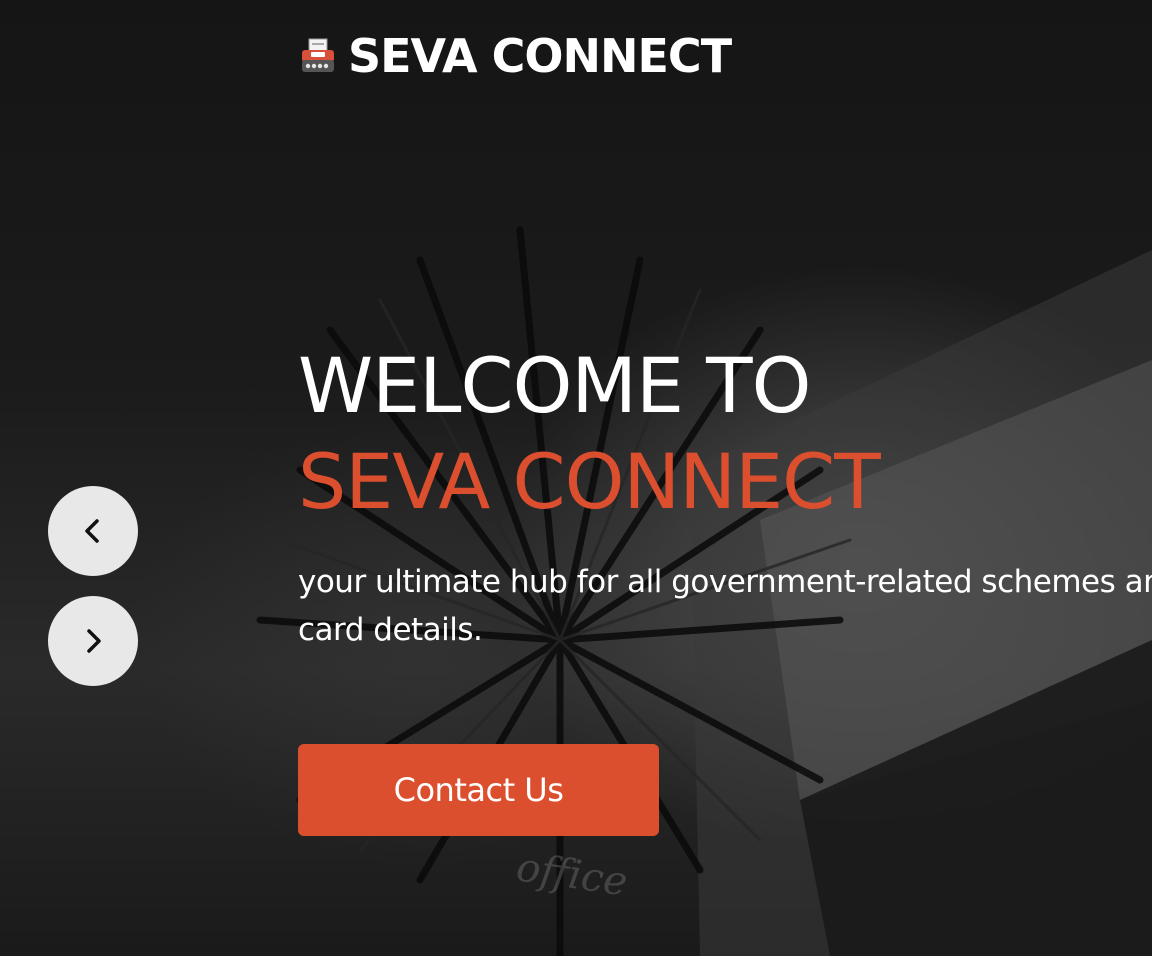  I want to click on carousel-next-button, so click(93, 641).